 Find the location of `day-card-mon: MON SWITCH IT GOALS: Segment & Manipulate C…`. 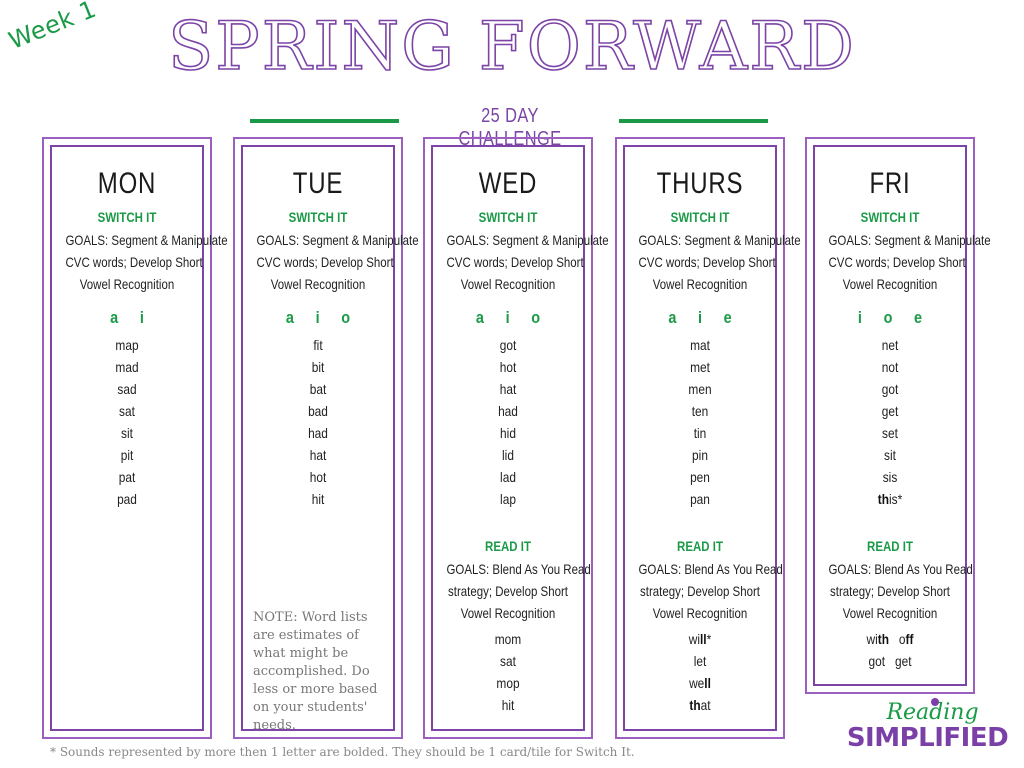

day-card-mon: MON SWITCH IT GOALS: Segment & Manipulate C… is located at coordinates (135, 438).